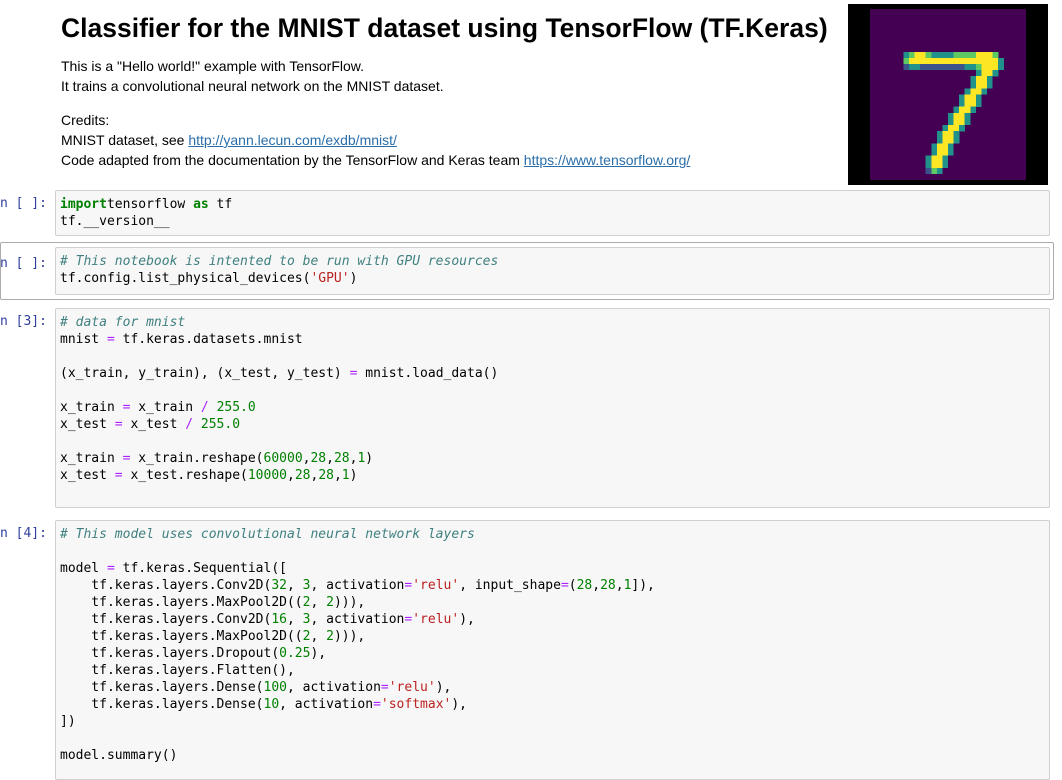 The image size is (1062, 780). What do you see at coordinates (85, 120) in the screenshot?
I see `credits-label: Credits:` at bounding box center [85, 120].